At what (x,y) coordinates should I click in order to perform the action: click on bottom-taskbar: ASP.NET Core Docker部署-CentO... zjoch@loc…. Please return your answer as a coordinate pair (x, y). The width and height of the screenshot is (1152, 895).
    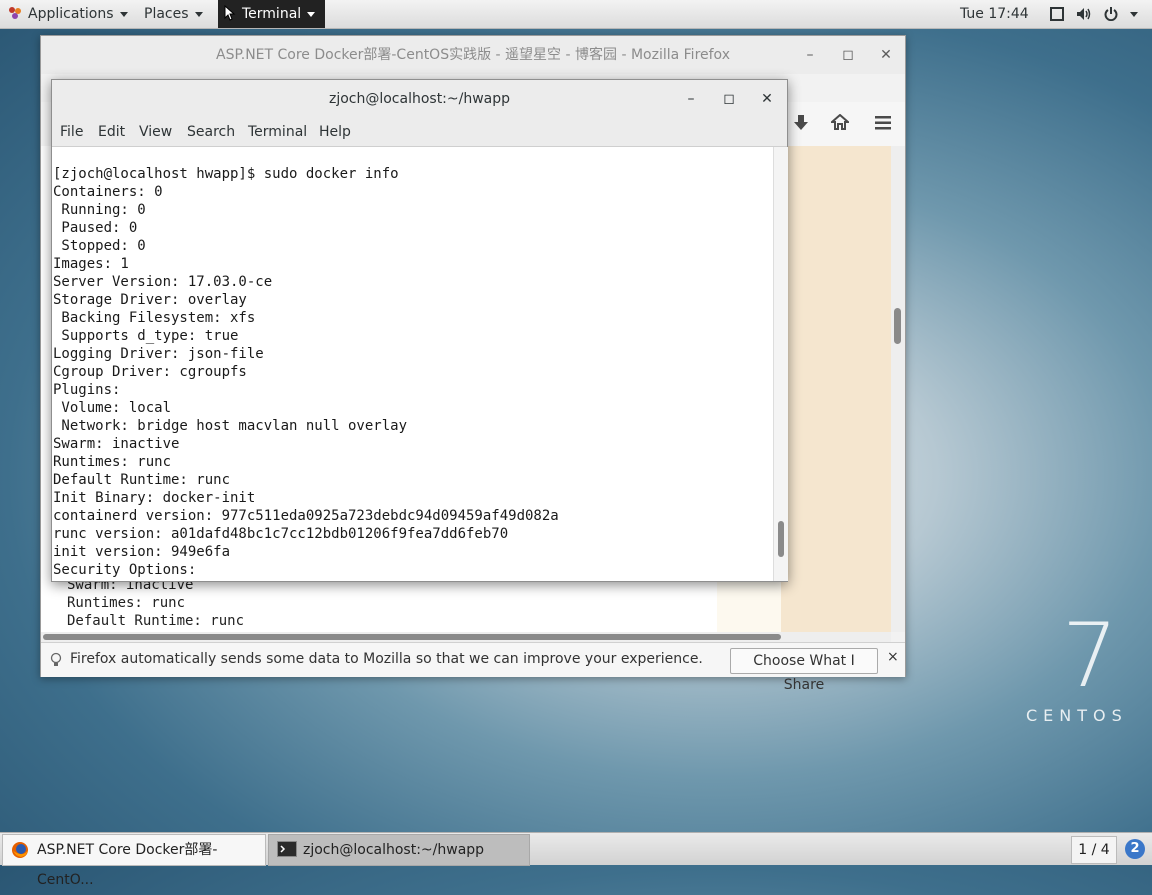
    Looking at the image, I should click on (576, 860).